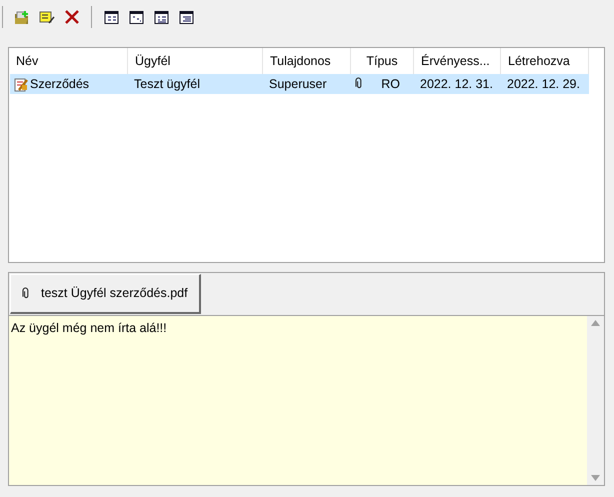 The image size is (614, 497). What do you see at coordinates (167, 84) in the screenshot?
I see `table-cell-text: Teszt ügyfél` at bounding box center [167, 84].